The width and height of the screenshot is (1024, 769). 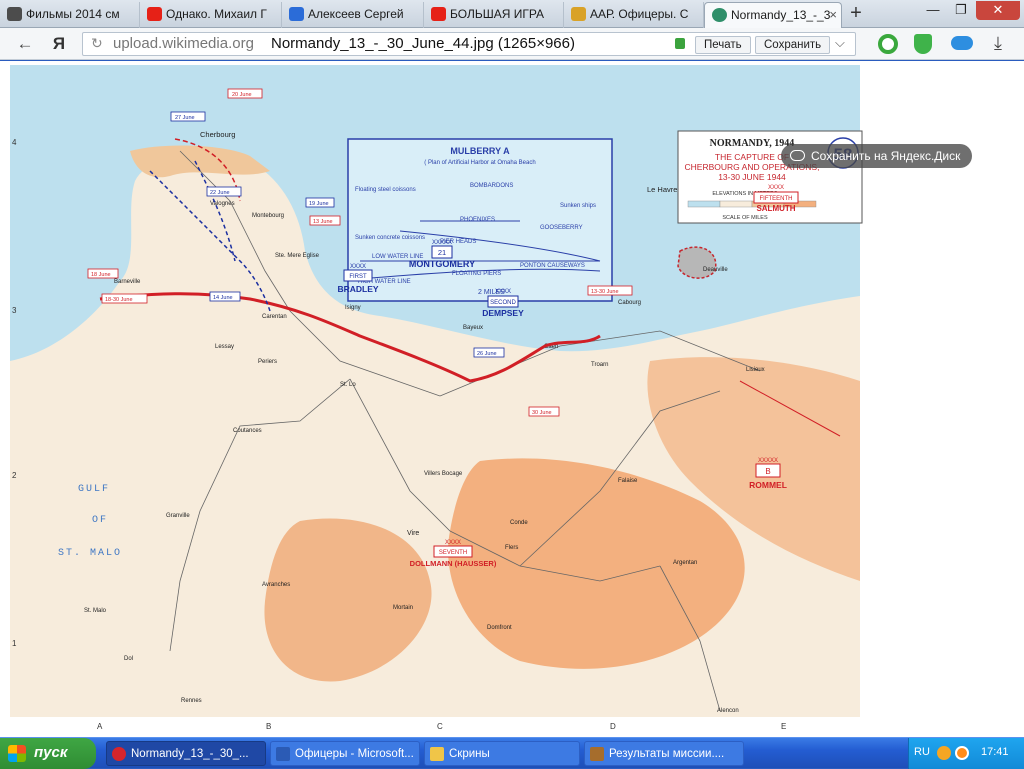 What do you see at coordinates (442, 264) in the screenshot?
I see `commander-name: MONTGOMERY` at bounding box center [442, 264].